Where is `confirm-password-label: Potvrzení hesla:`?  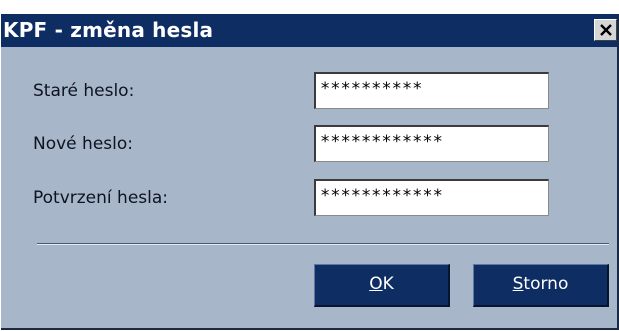 confirm-password-label: Potvrzení hesla: is located at coordinates (101, 198).